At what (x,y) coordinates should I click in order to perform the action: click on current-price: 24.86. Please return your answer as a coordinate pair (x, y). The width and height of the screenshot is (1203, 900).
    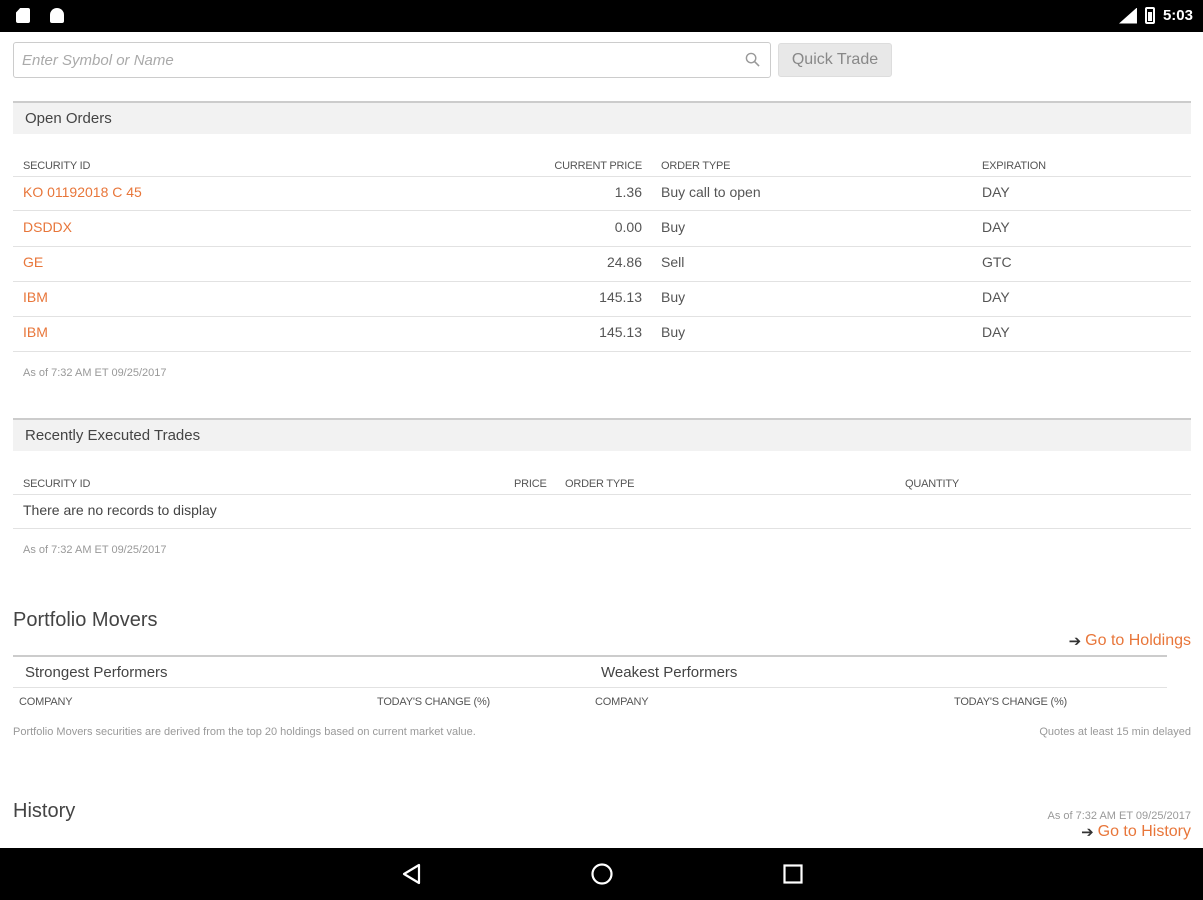
    Looking at the image, I should click on (624, 262).